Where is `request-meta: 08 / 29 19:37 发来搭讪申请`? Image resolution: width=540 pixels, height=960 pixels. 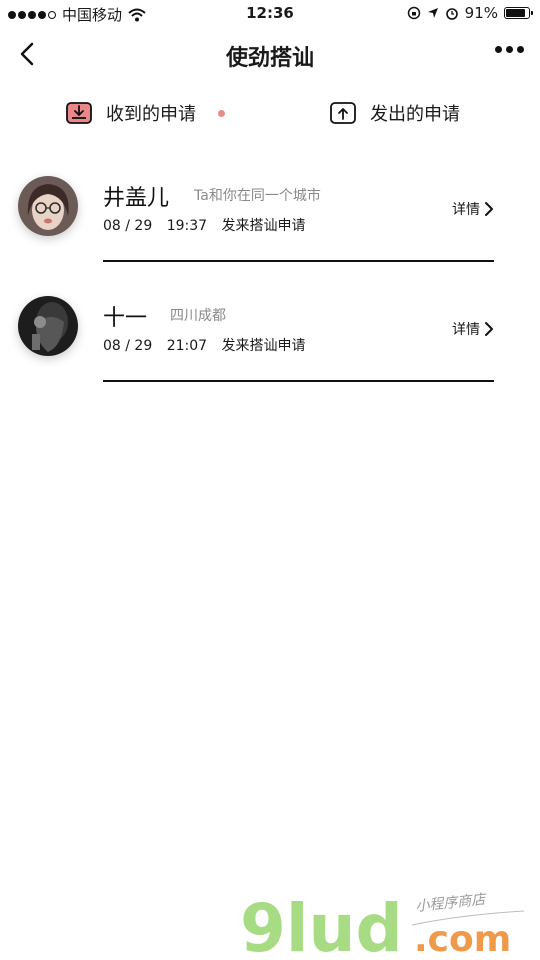 request-meta: 08 / 29 19:37 发来搭讪申请 is located at coordinates (204, 225).